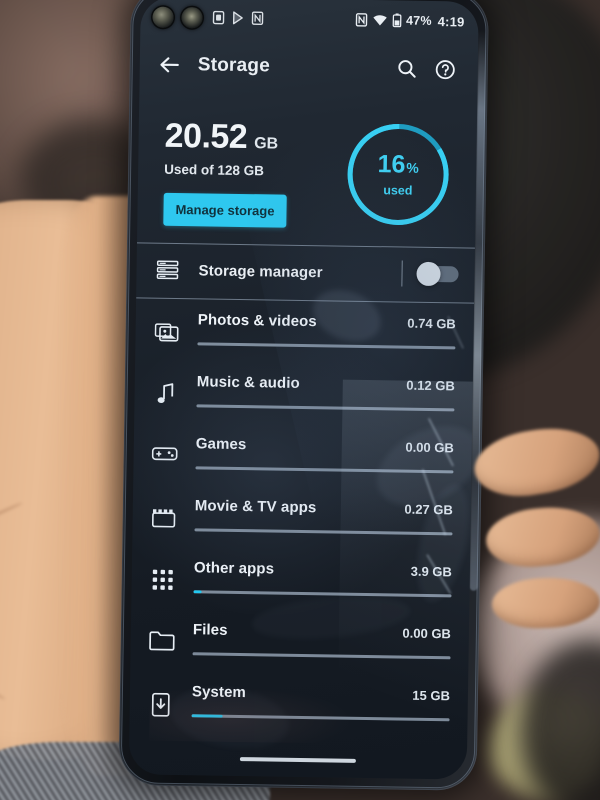 This screenshot has height=800, width=600. I want to click on donut-percent-row: 16%, so click(398, 164).